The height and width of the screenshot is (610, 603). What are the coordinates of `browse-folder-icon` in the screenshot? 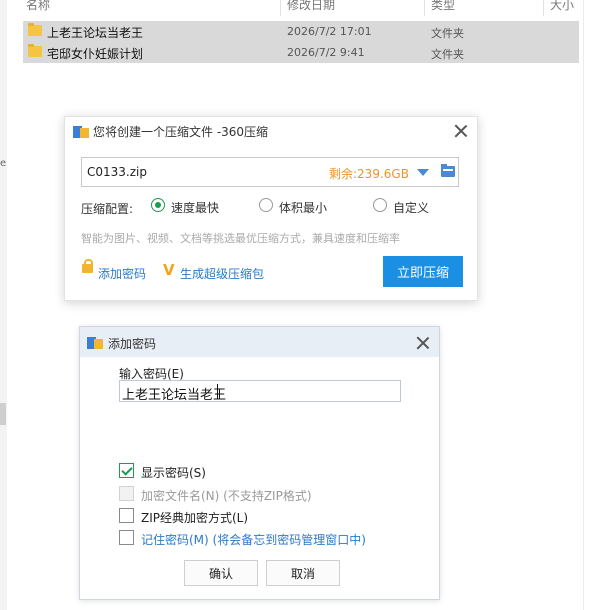 It's located at (448, 170).